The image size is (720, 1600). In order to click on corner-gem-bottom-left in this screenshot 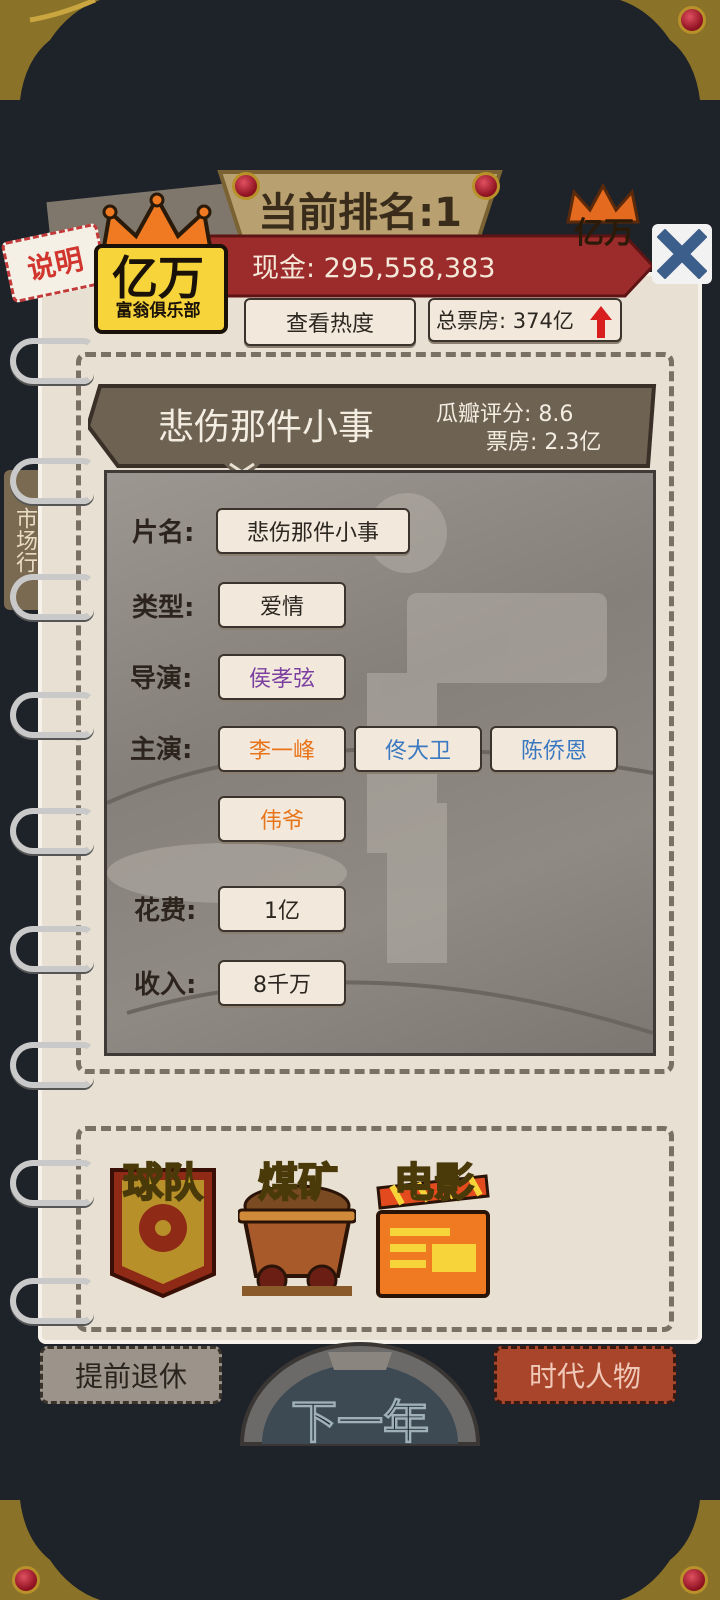, I will do `click(26, 1580)`.